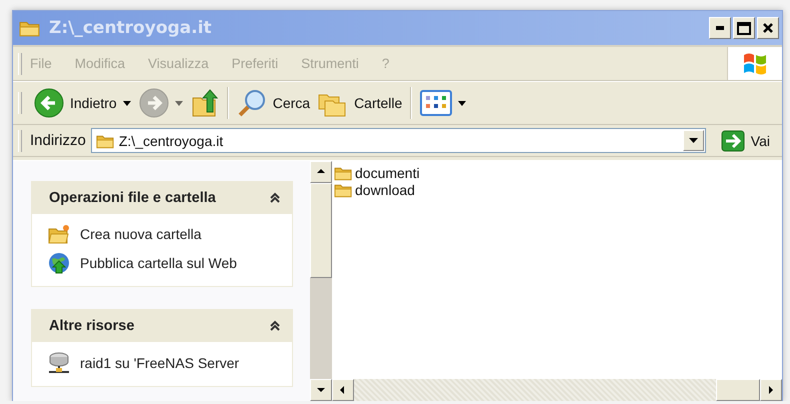  I want to click on close-icon, so click(768, 28).